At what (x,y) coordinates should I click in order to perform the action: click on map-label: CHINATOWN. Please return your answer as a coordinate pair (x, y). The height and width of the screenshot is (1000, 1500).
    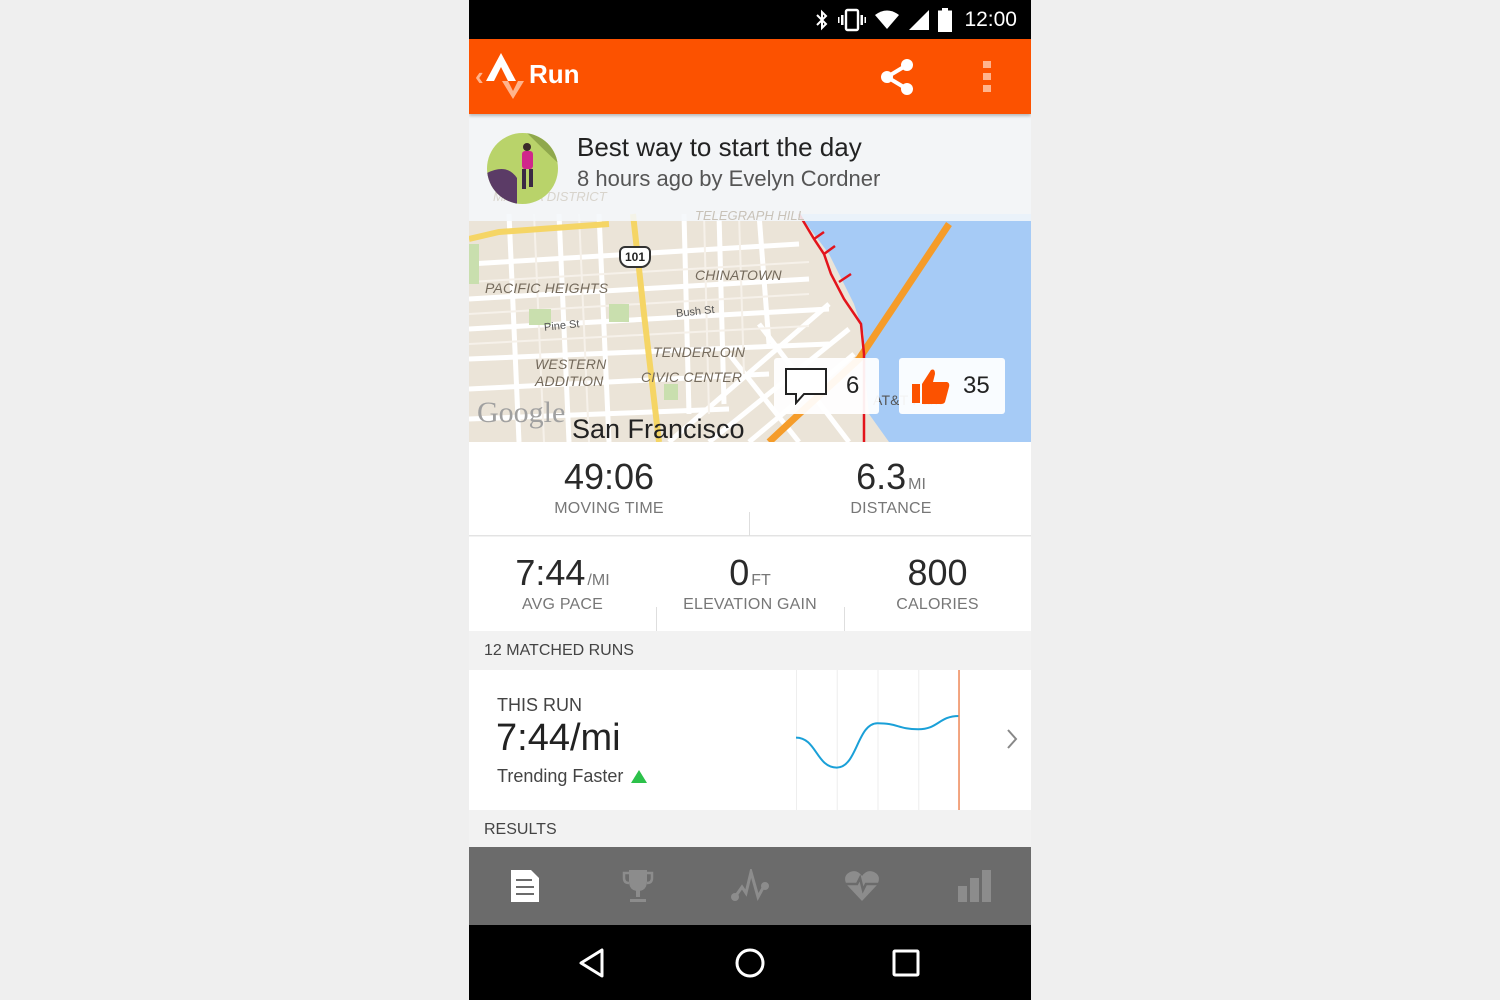
    Looking at the image, I should click on (738, 275).